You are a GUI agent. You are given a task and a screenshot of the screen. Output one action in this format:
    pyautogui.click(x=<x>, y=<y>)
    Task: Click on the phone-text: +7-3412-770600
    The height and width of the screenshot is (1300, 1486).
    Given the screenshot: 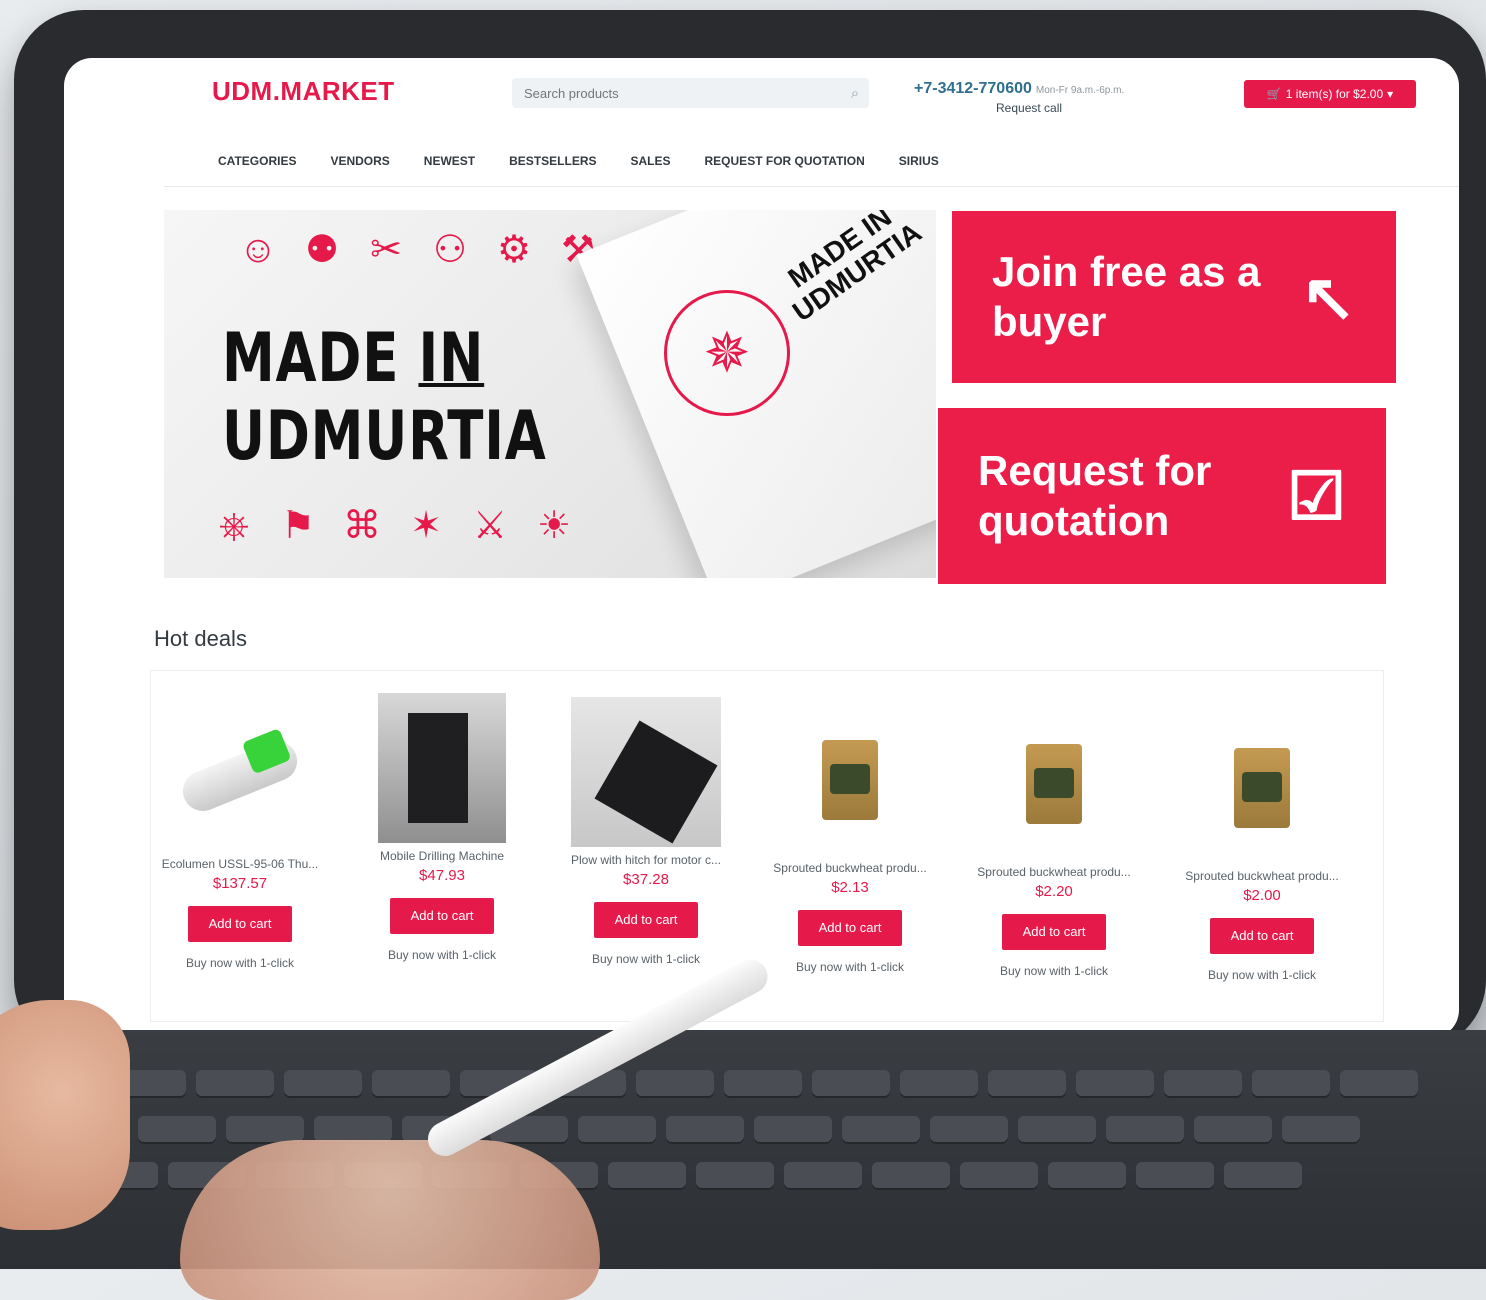 What is the action you would take?
    pyautogui.click(x=973, y=88)
    